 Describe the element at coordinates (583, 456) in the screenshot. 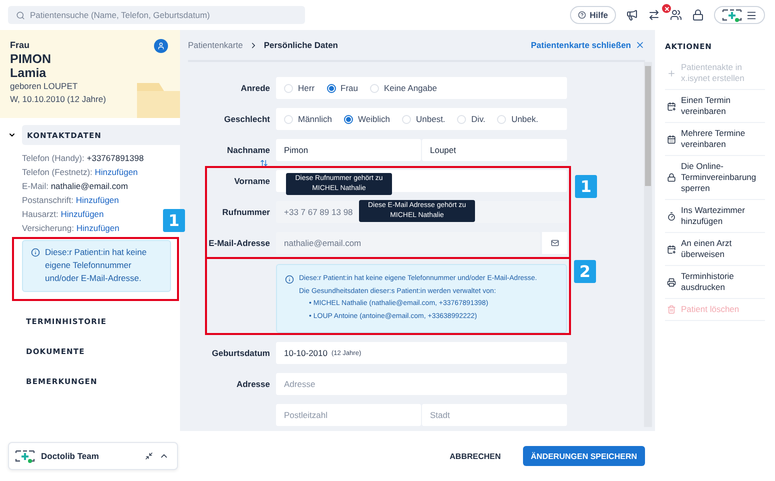

I see `save-button: ÄNDERUNGEN SPEICHERN` at that location.